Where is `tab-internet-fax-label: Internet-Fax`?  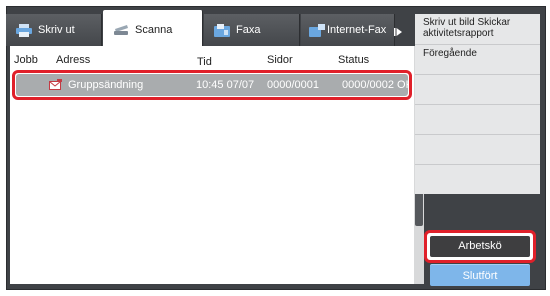 tab-internet-fax-label: Internet-Fax is located at coordinates (357, 30).